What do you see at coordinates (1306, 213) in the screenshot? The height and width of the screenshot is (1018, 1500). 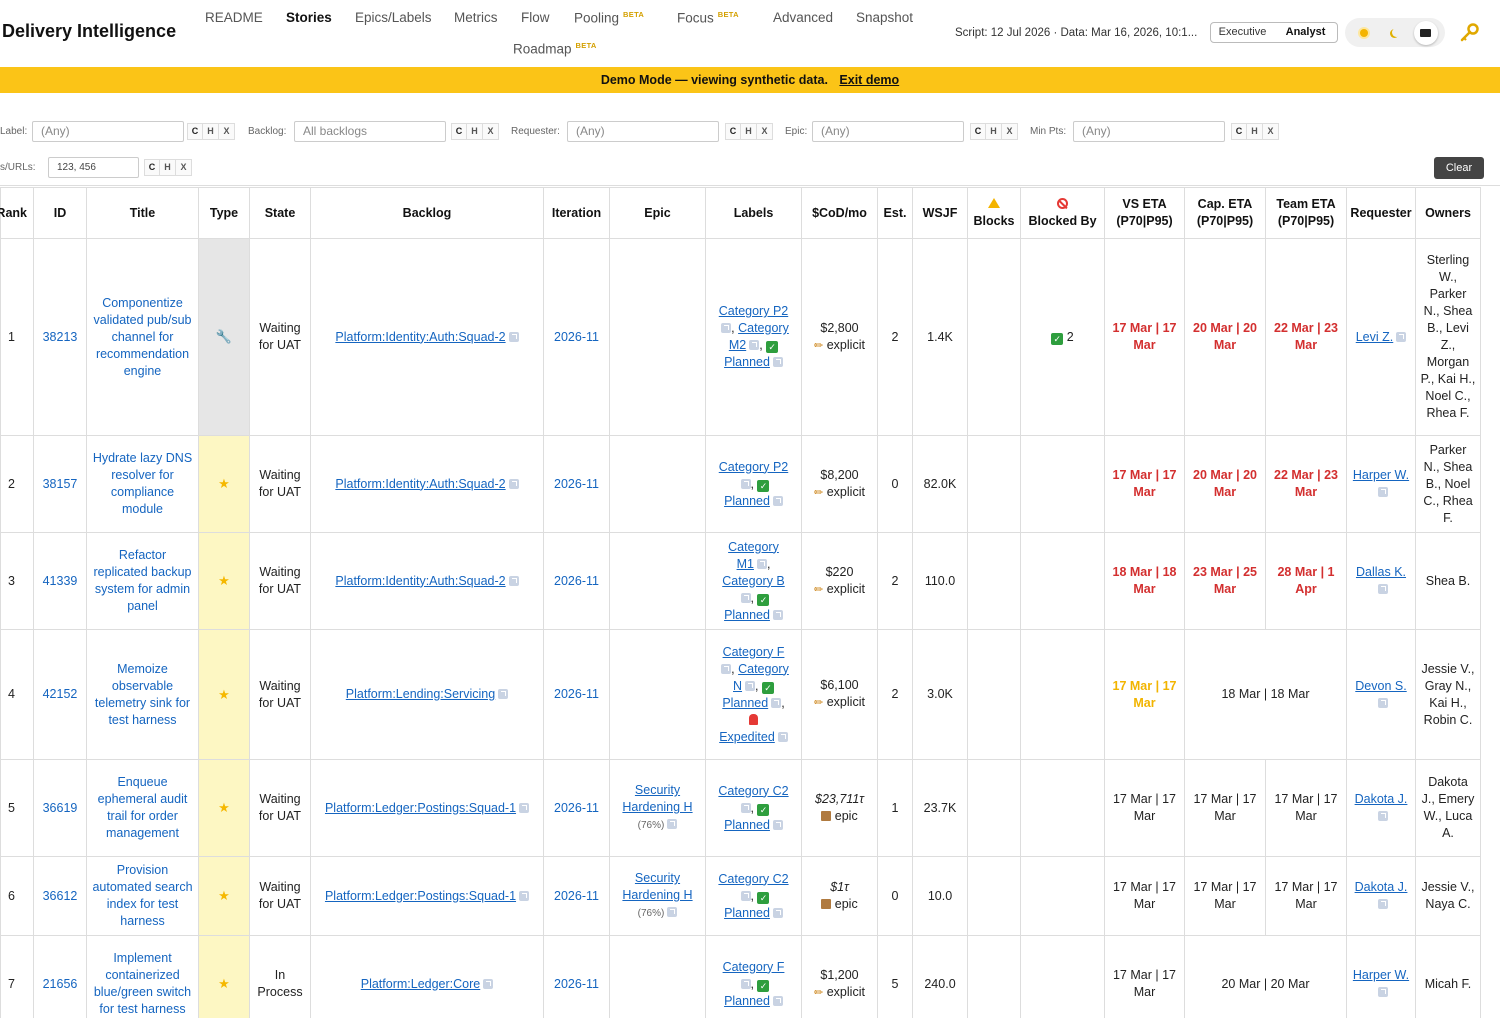 I see `col-team-eta: Team ETA (P70|P95)` at bounding box center [1306, 213].